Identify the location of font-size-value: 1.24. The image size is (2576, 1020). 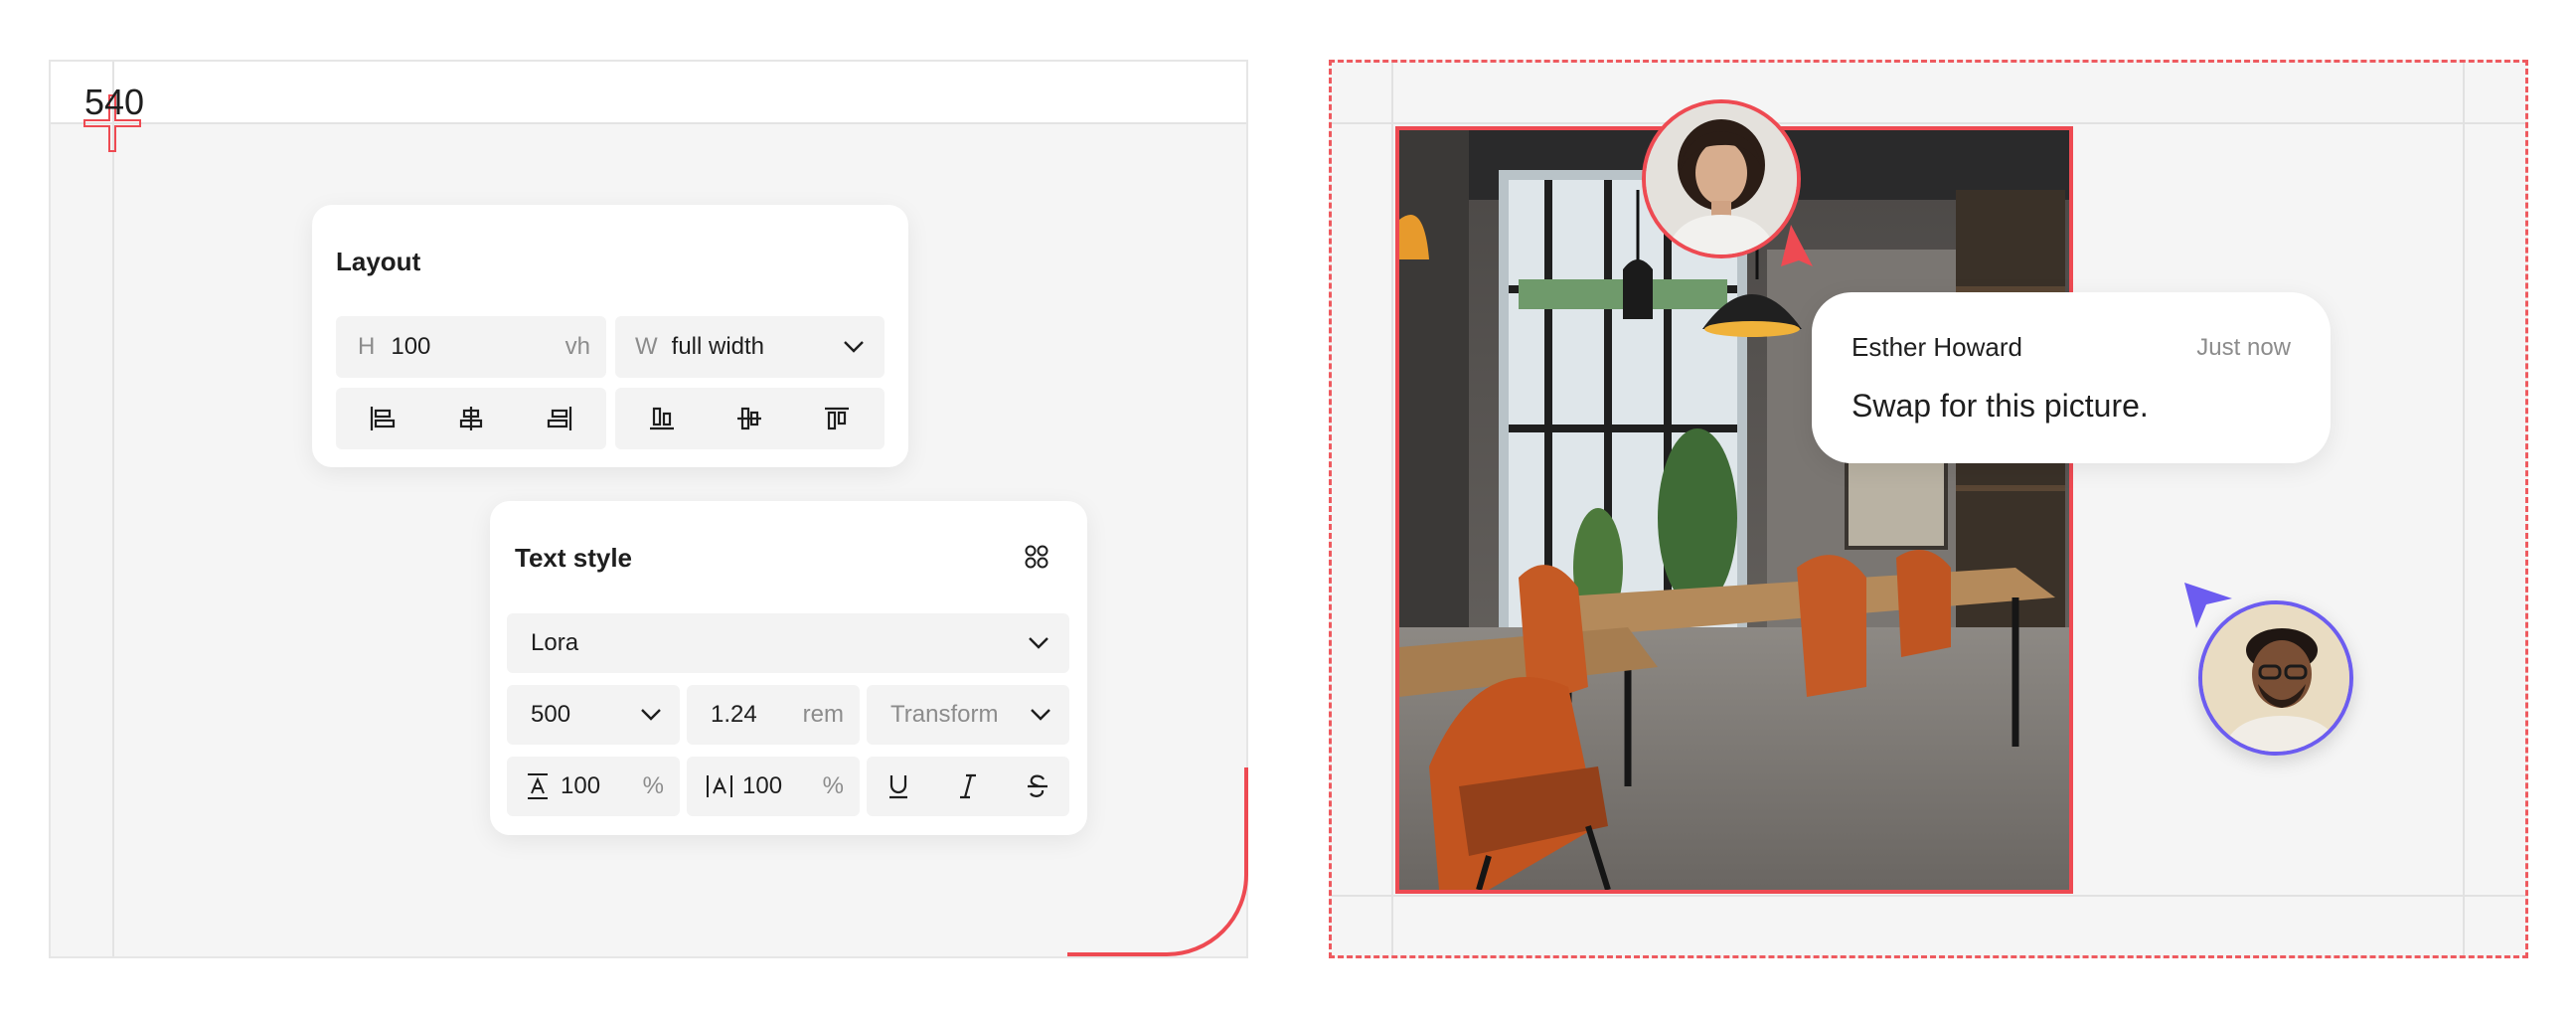
(734, 714).